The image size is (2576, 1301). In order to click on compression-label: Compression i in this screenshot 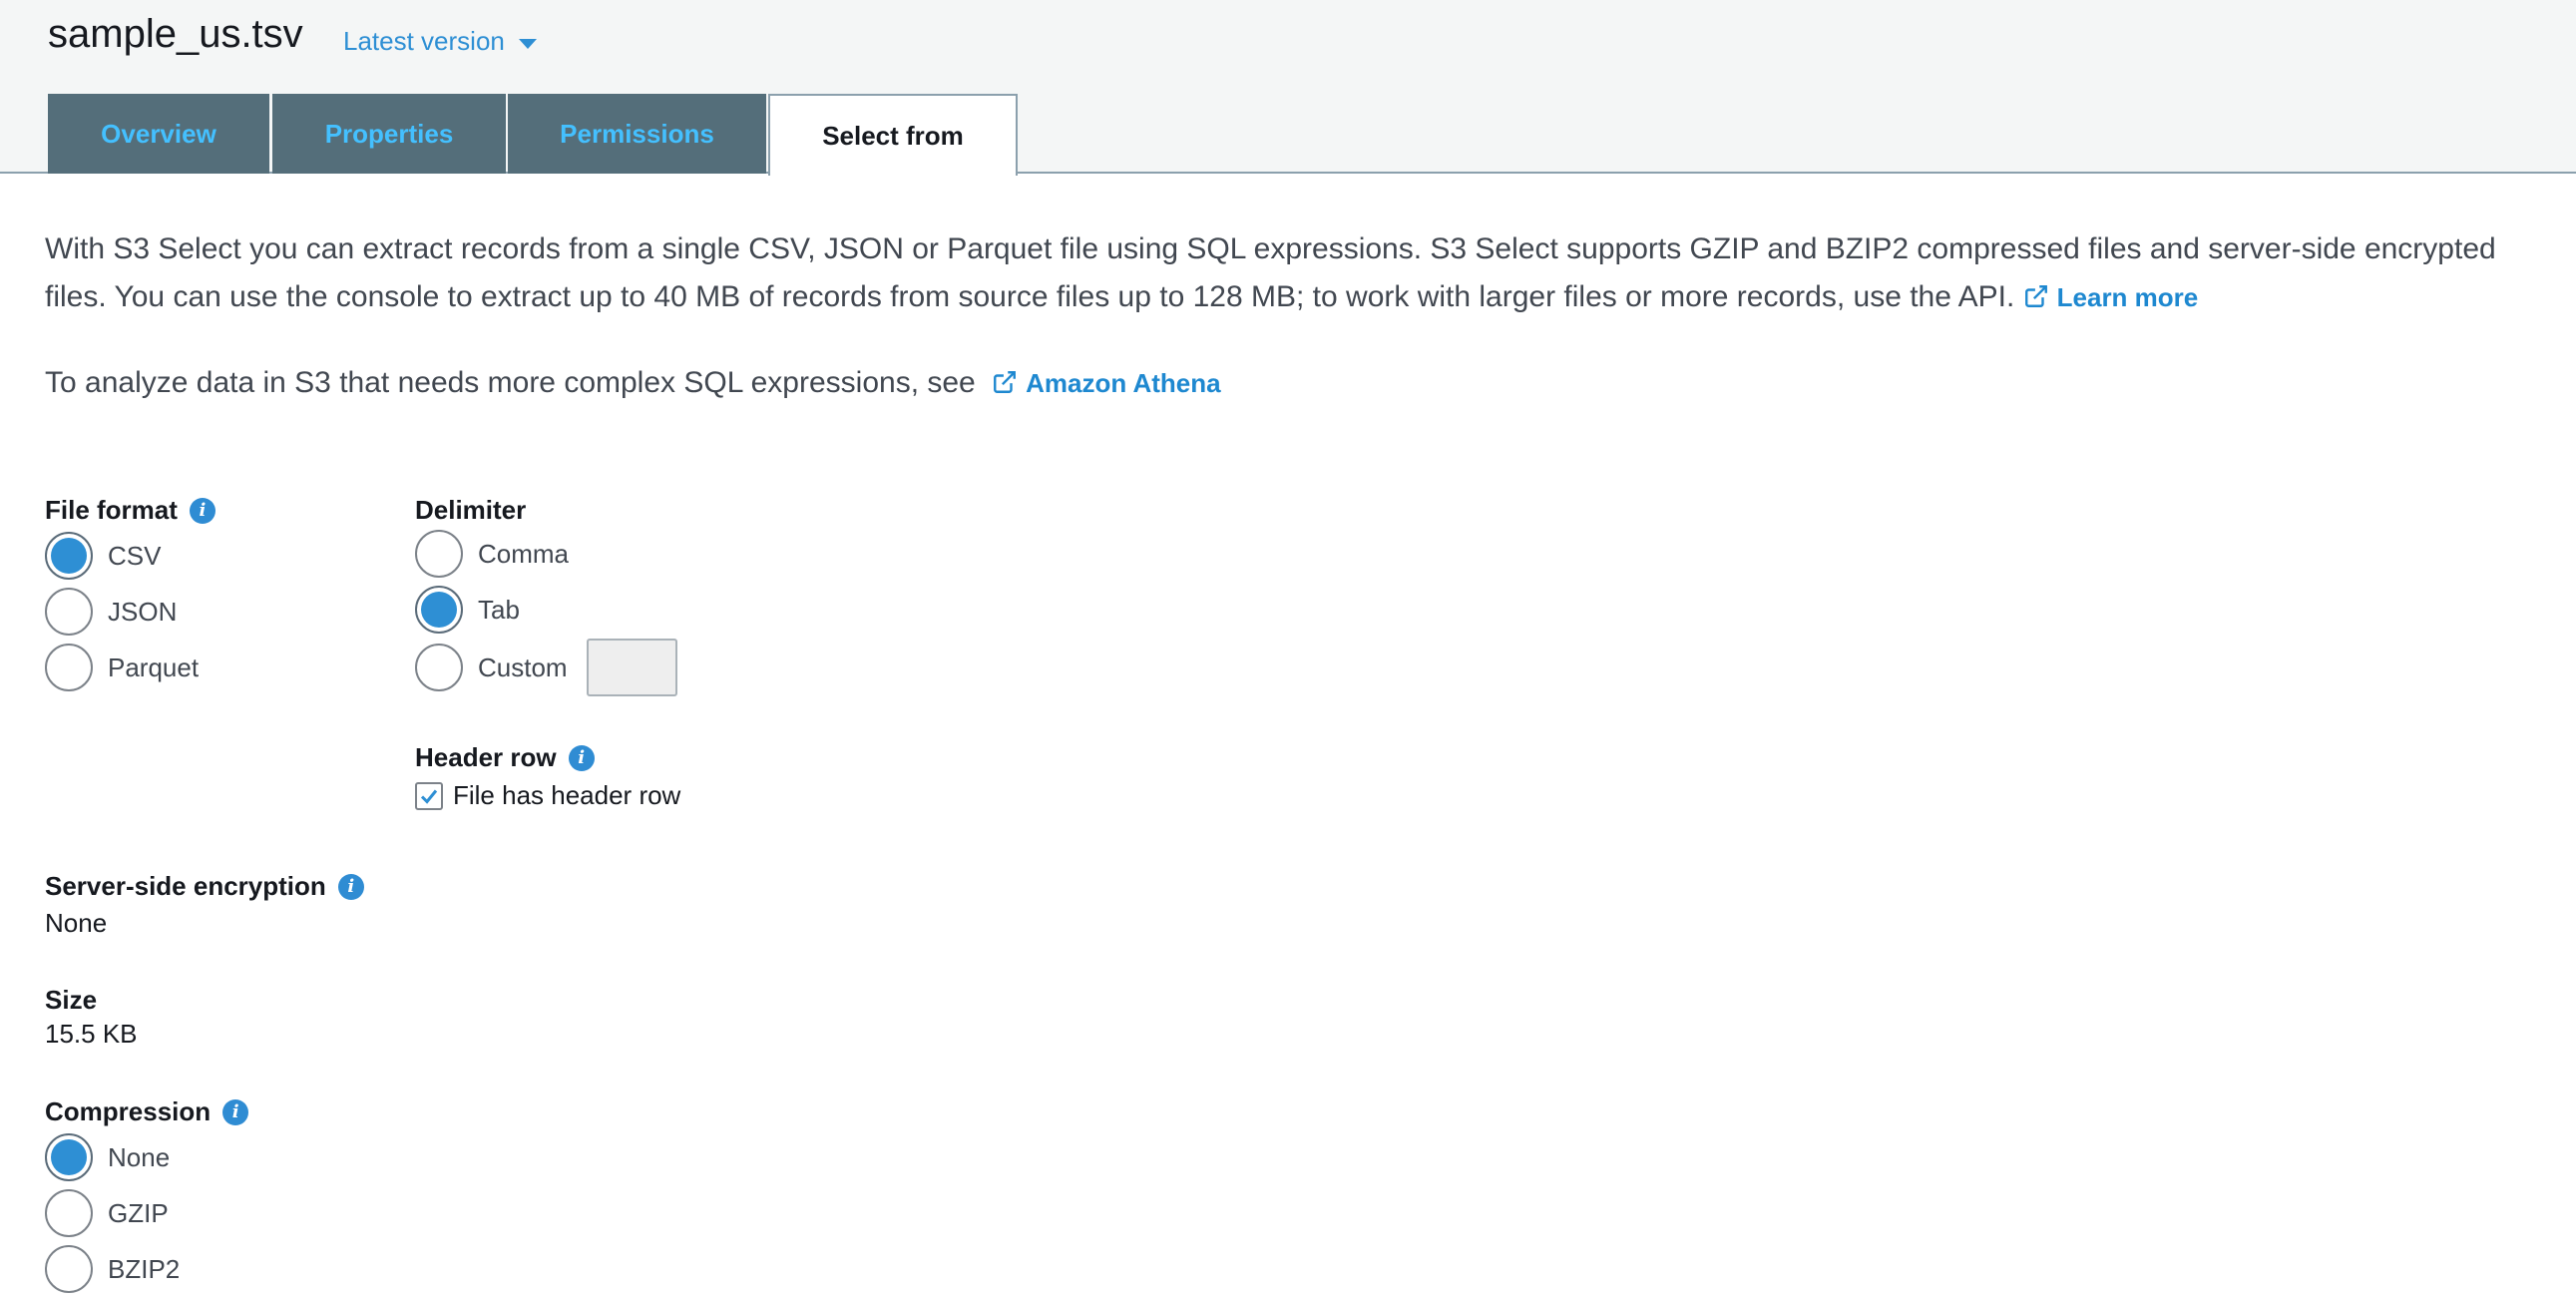, I will do `click(147, 1111)`.